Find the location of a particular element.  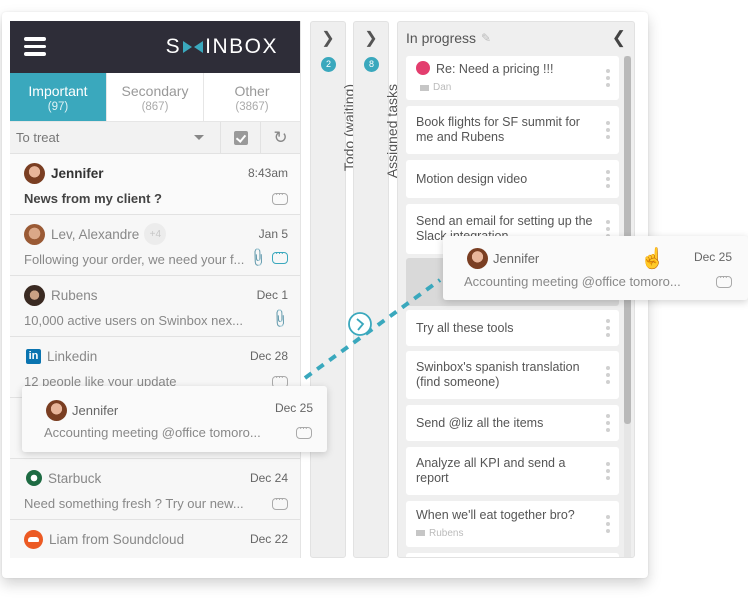

mail-sender: Linkedin is located at coordinates (72, 356).